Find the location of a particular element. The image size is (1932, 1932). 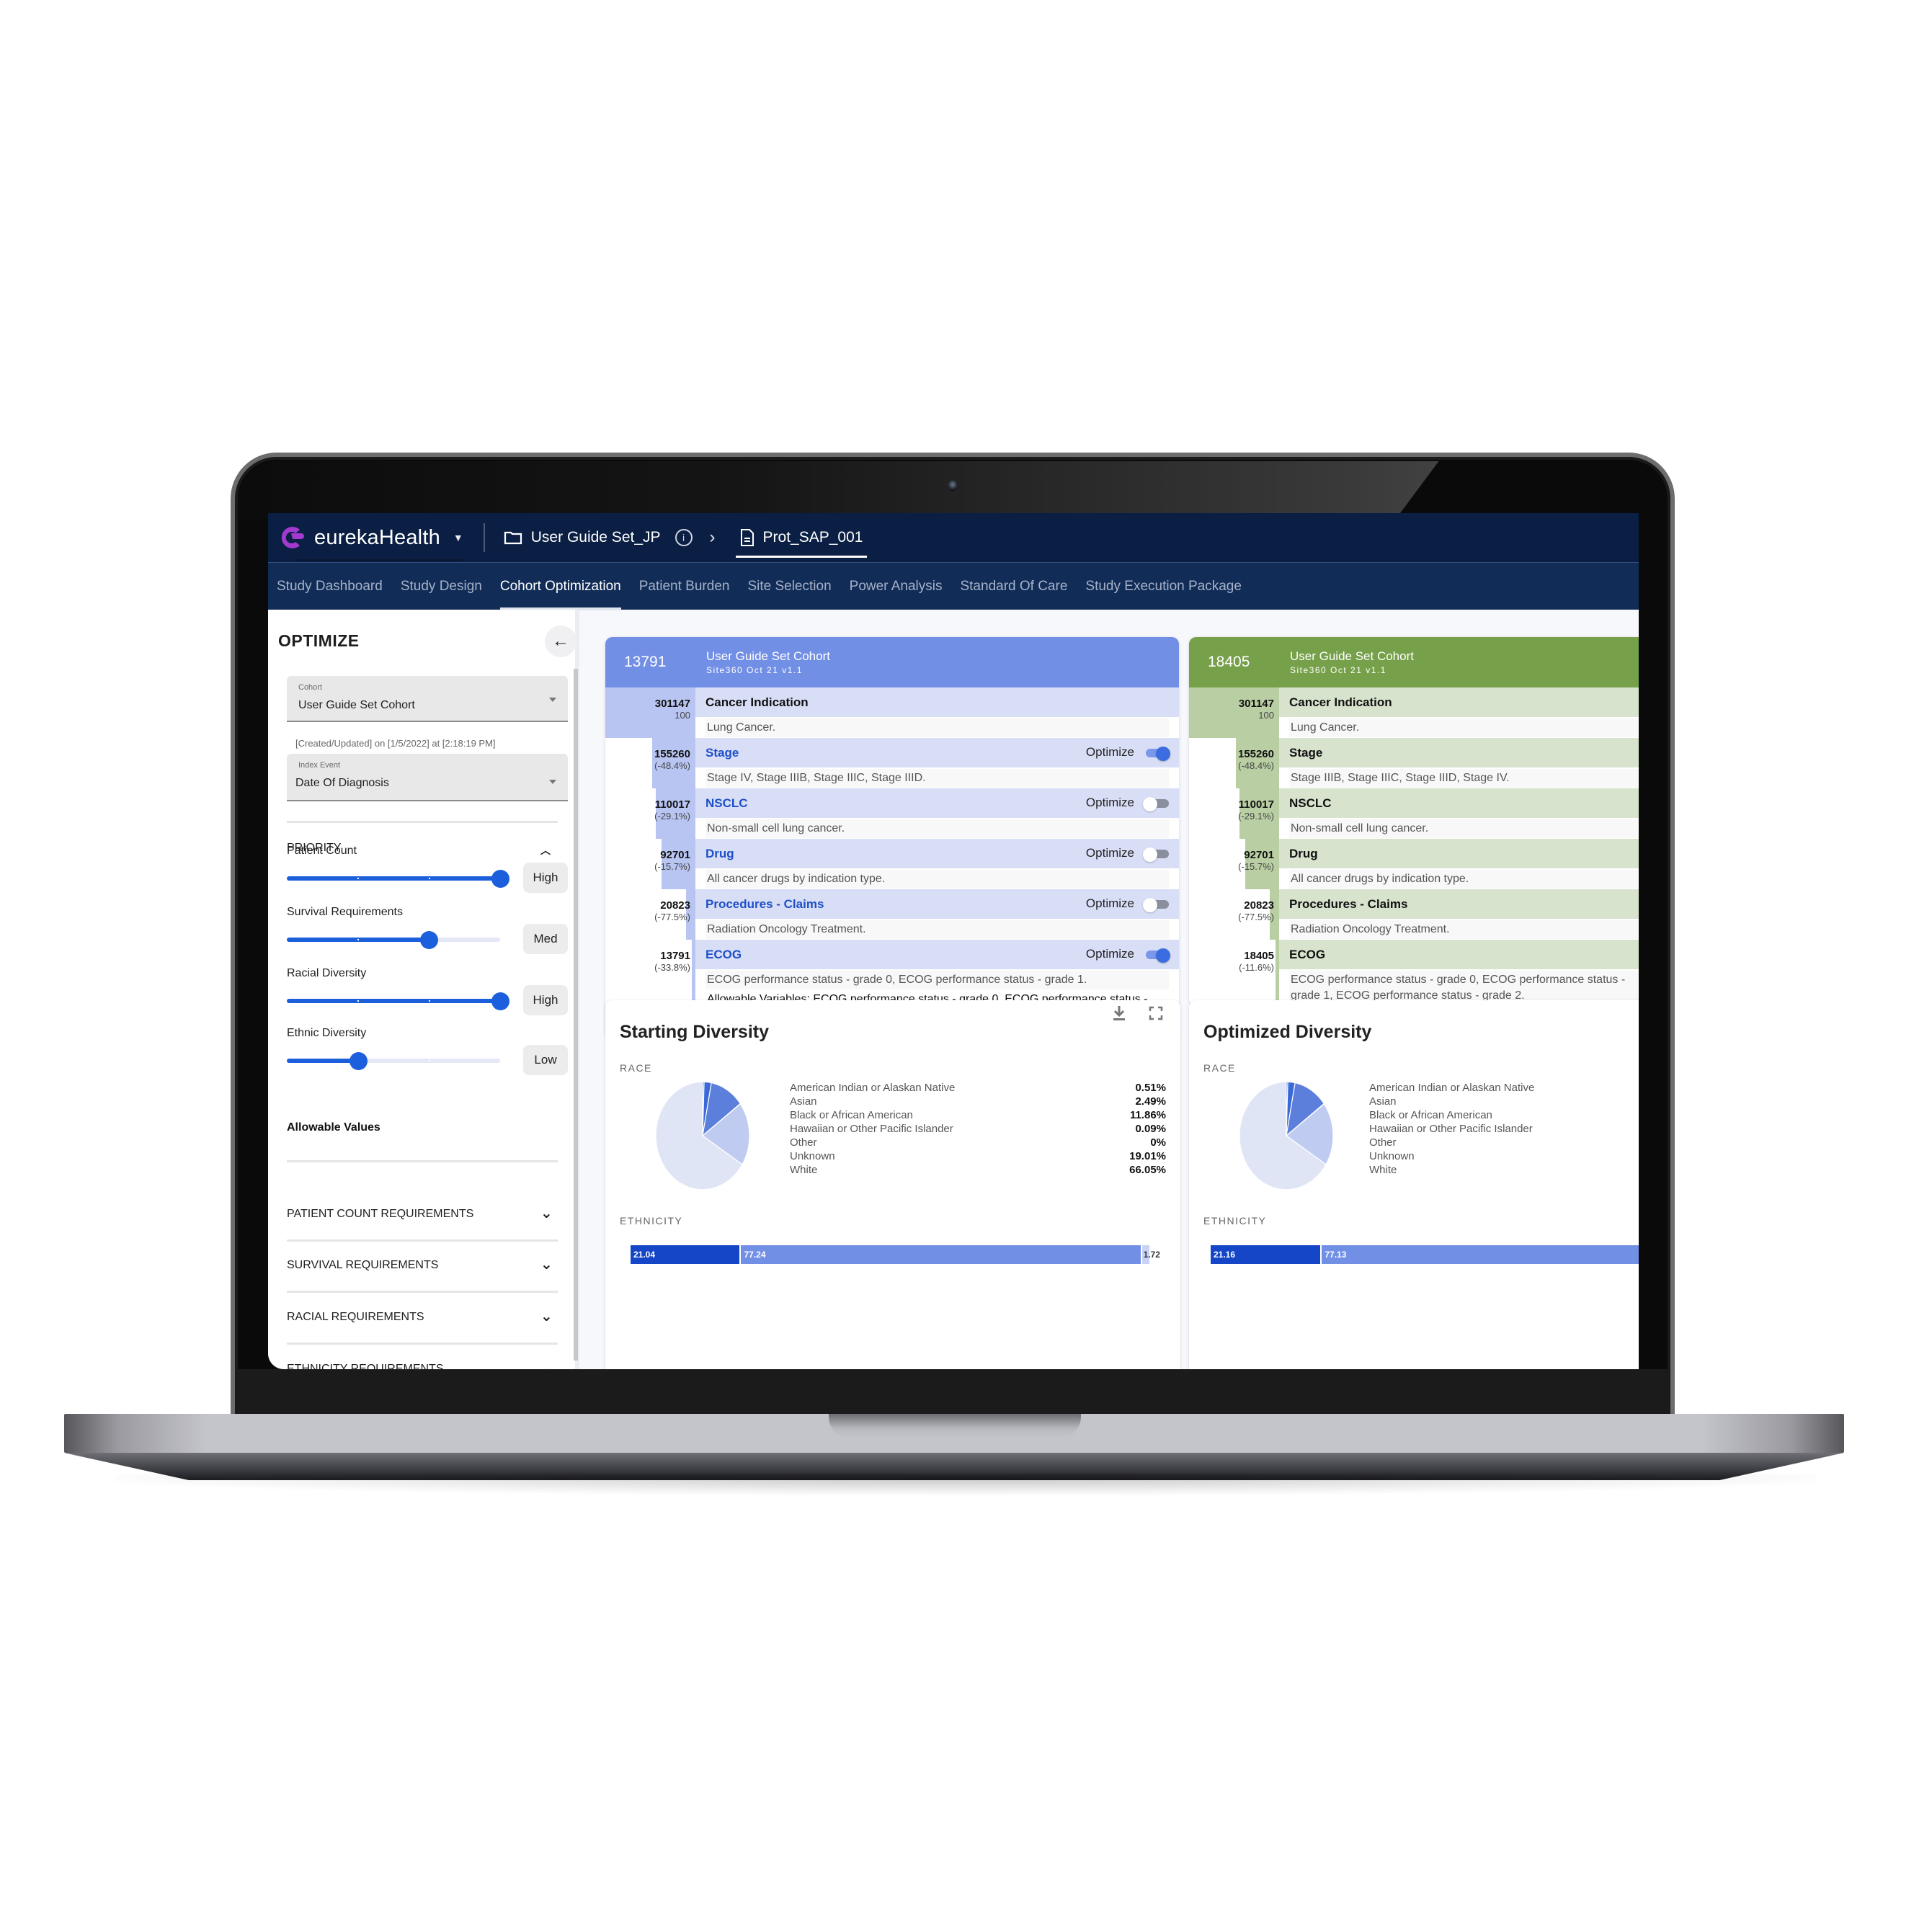

criterion-change-percent: 100 is located at coordinates (682, 715).